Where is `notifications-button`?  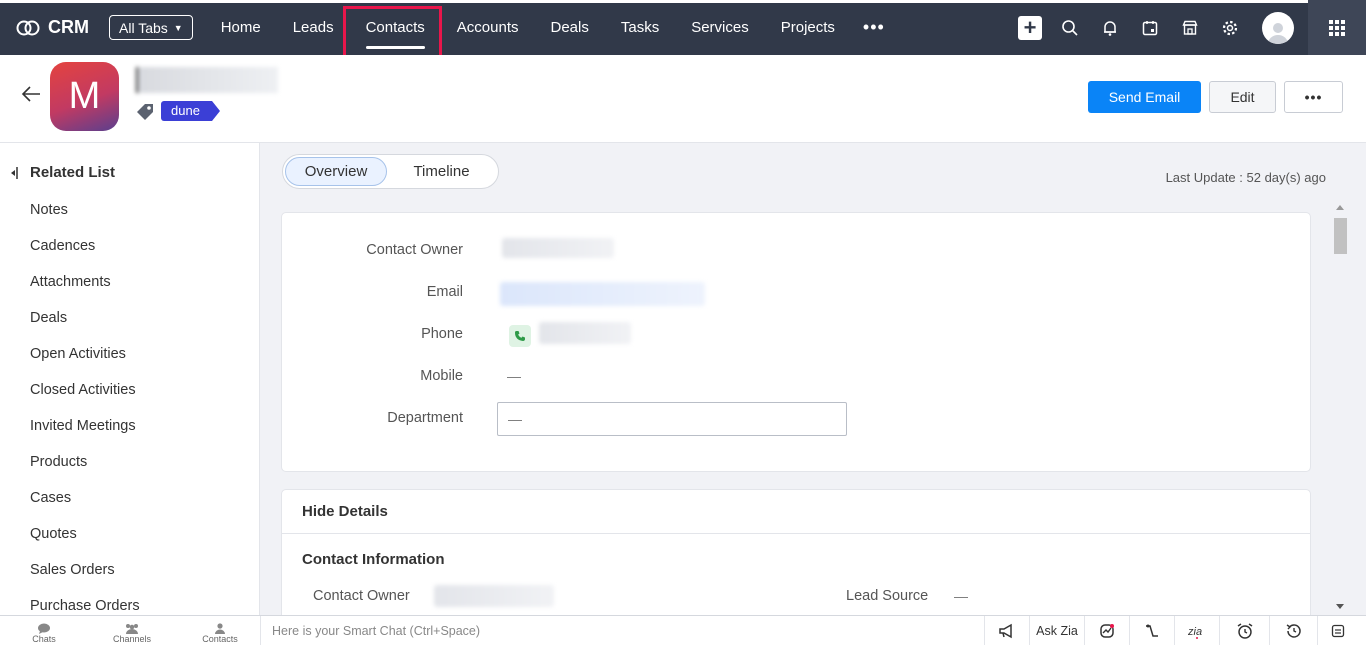
notifications-button is located at coordinates (1110, 27).